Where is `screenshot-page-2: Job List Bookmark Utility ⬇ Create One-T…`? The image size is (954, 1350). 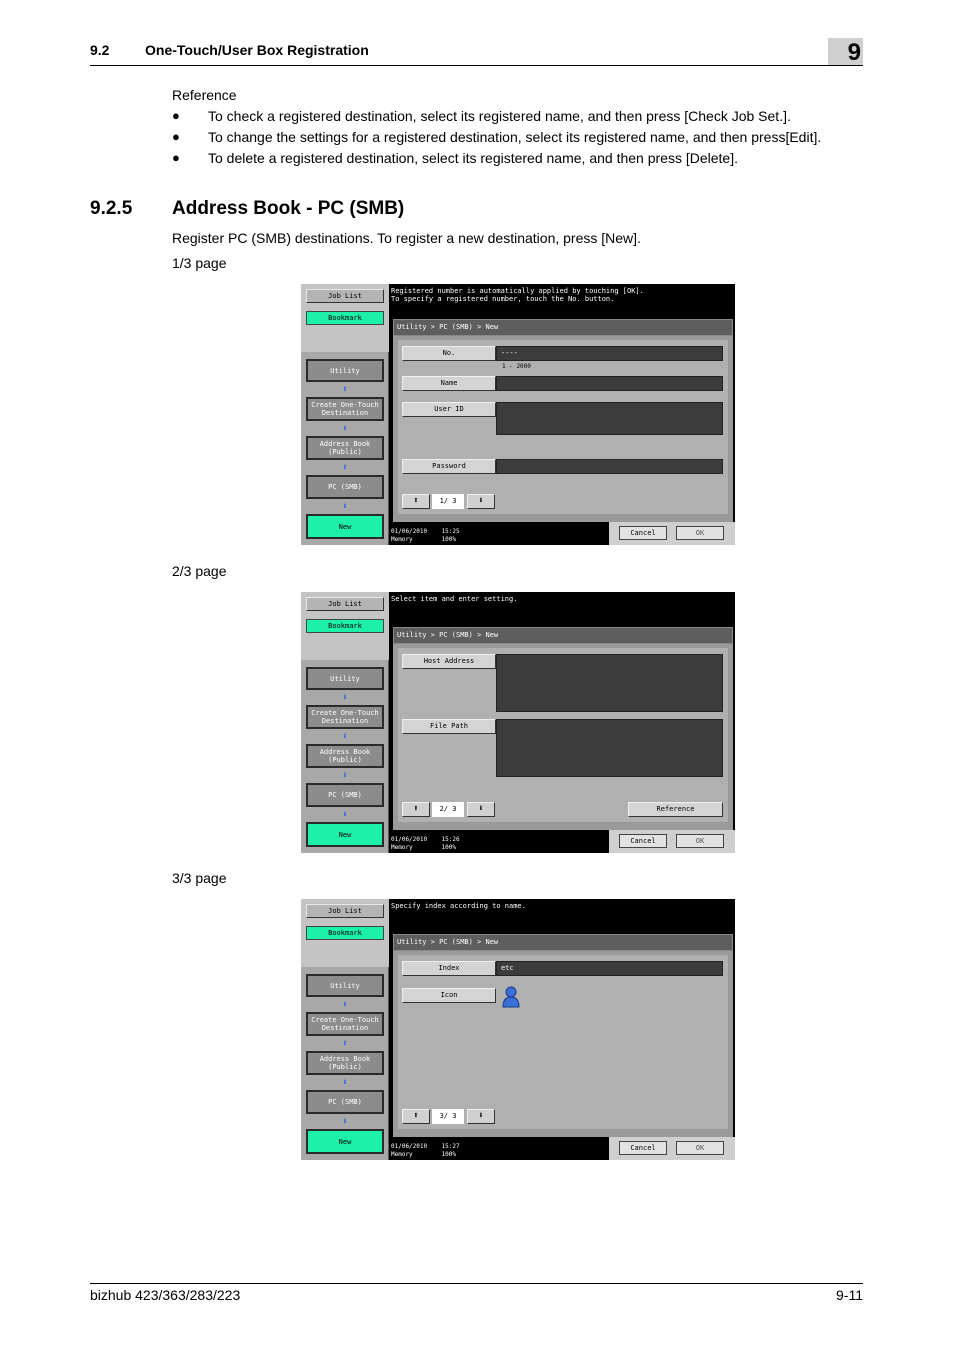 screenshot-page-2: Job List Bookmark Utility ⬇ Create One-T… is located at coordinates (518, 722).